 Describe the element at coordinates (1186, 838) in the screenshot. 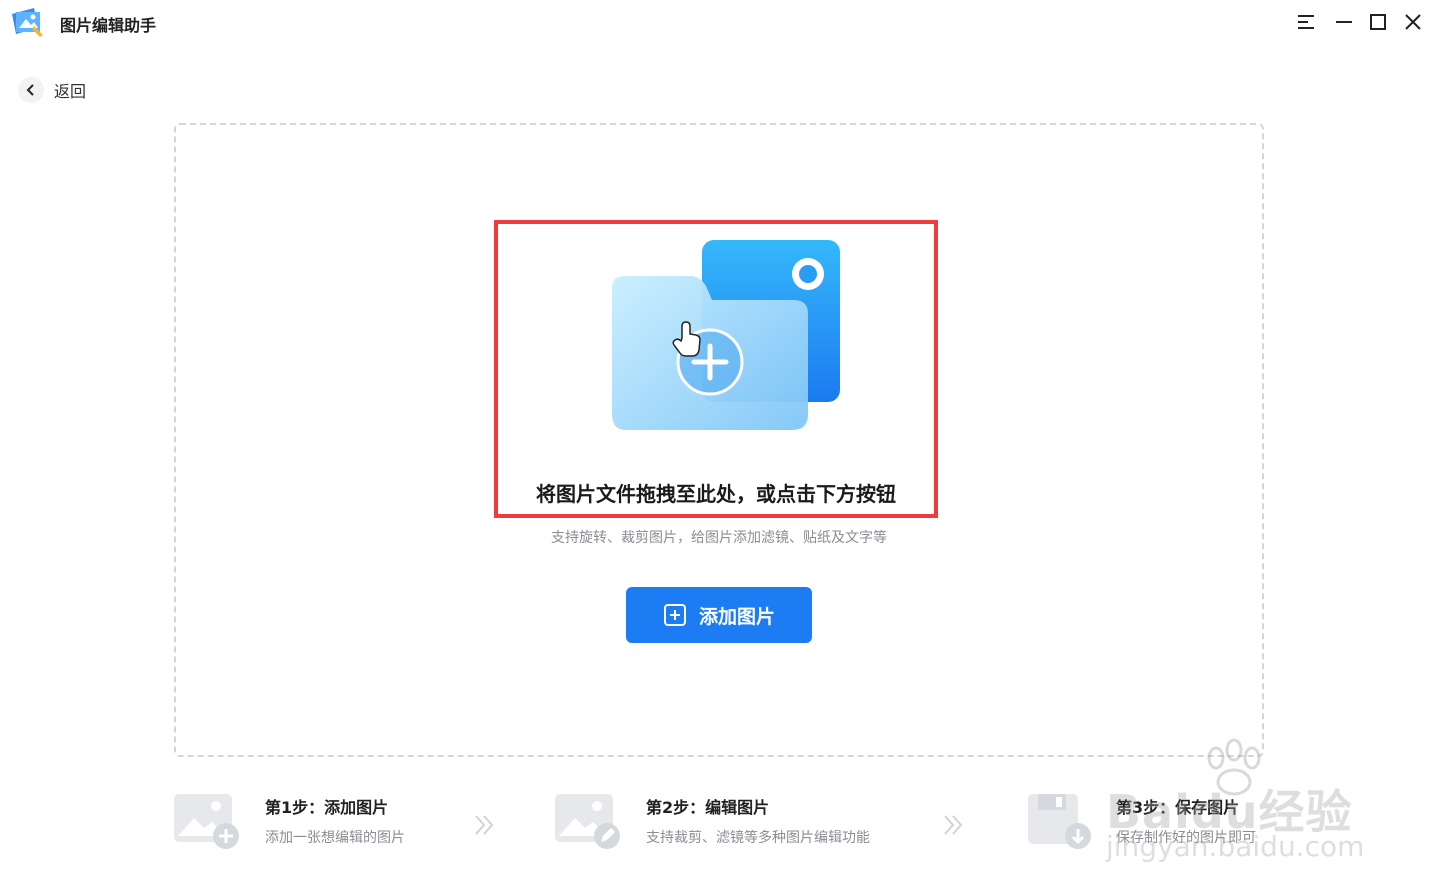

I see `step-3-desc: 保存制作好的图片即可` at that location.